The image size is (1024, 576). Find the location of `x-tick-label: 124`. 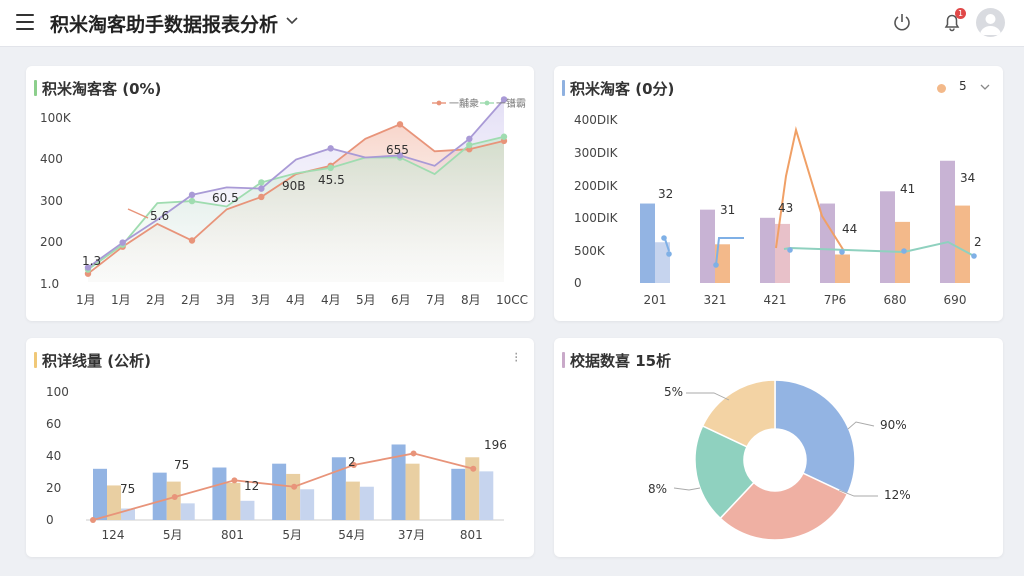

x-tick-label: 124 is located at coordinates (113, 535).